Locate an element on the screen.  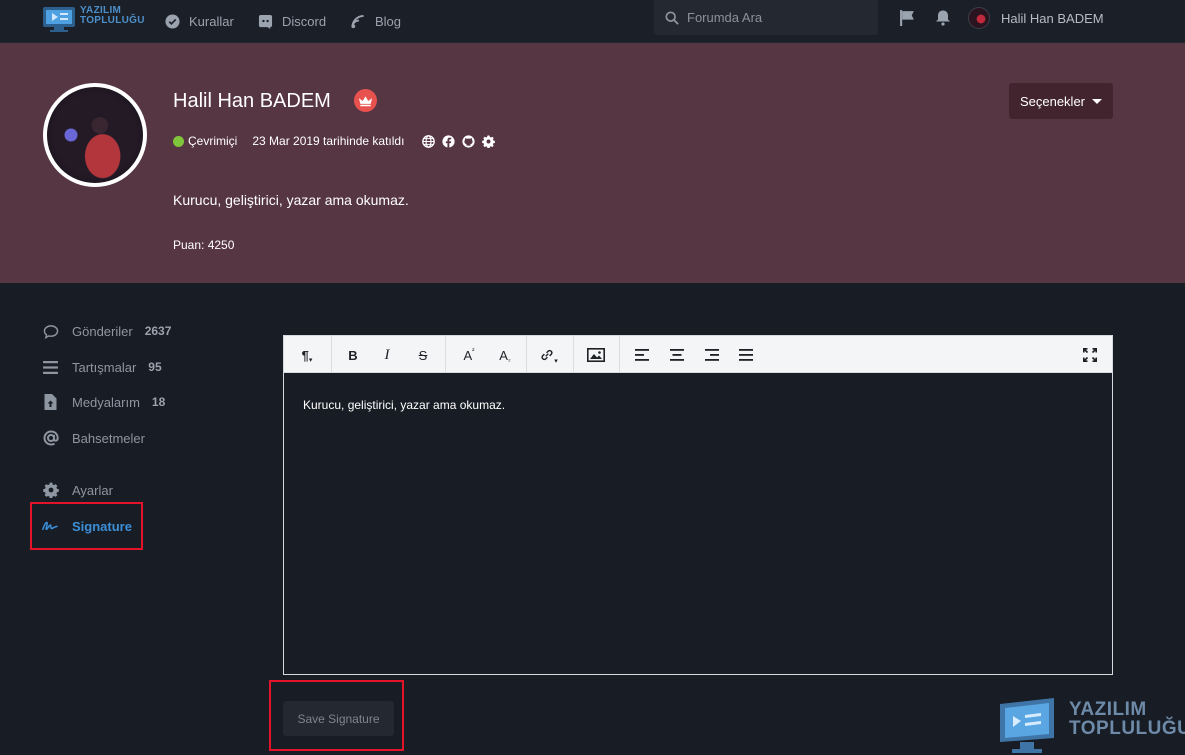
sidebar-item-mentions: Bahsetmeler is located at coordinates (93, 438).